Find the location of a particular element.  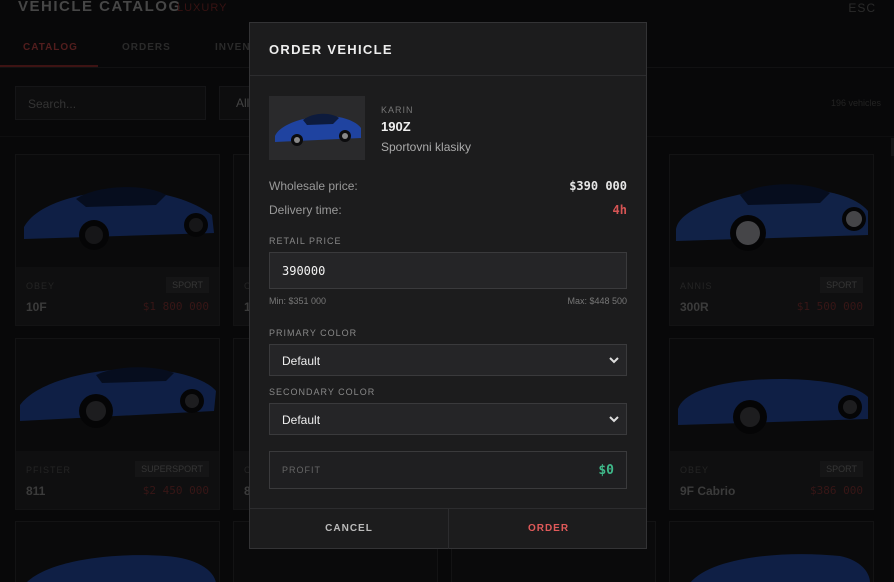

retail-price-label: RETAIL PRICE is located at coordinates (305, 241).